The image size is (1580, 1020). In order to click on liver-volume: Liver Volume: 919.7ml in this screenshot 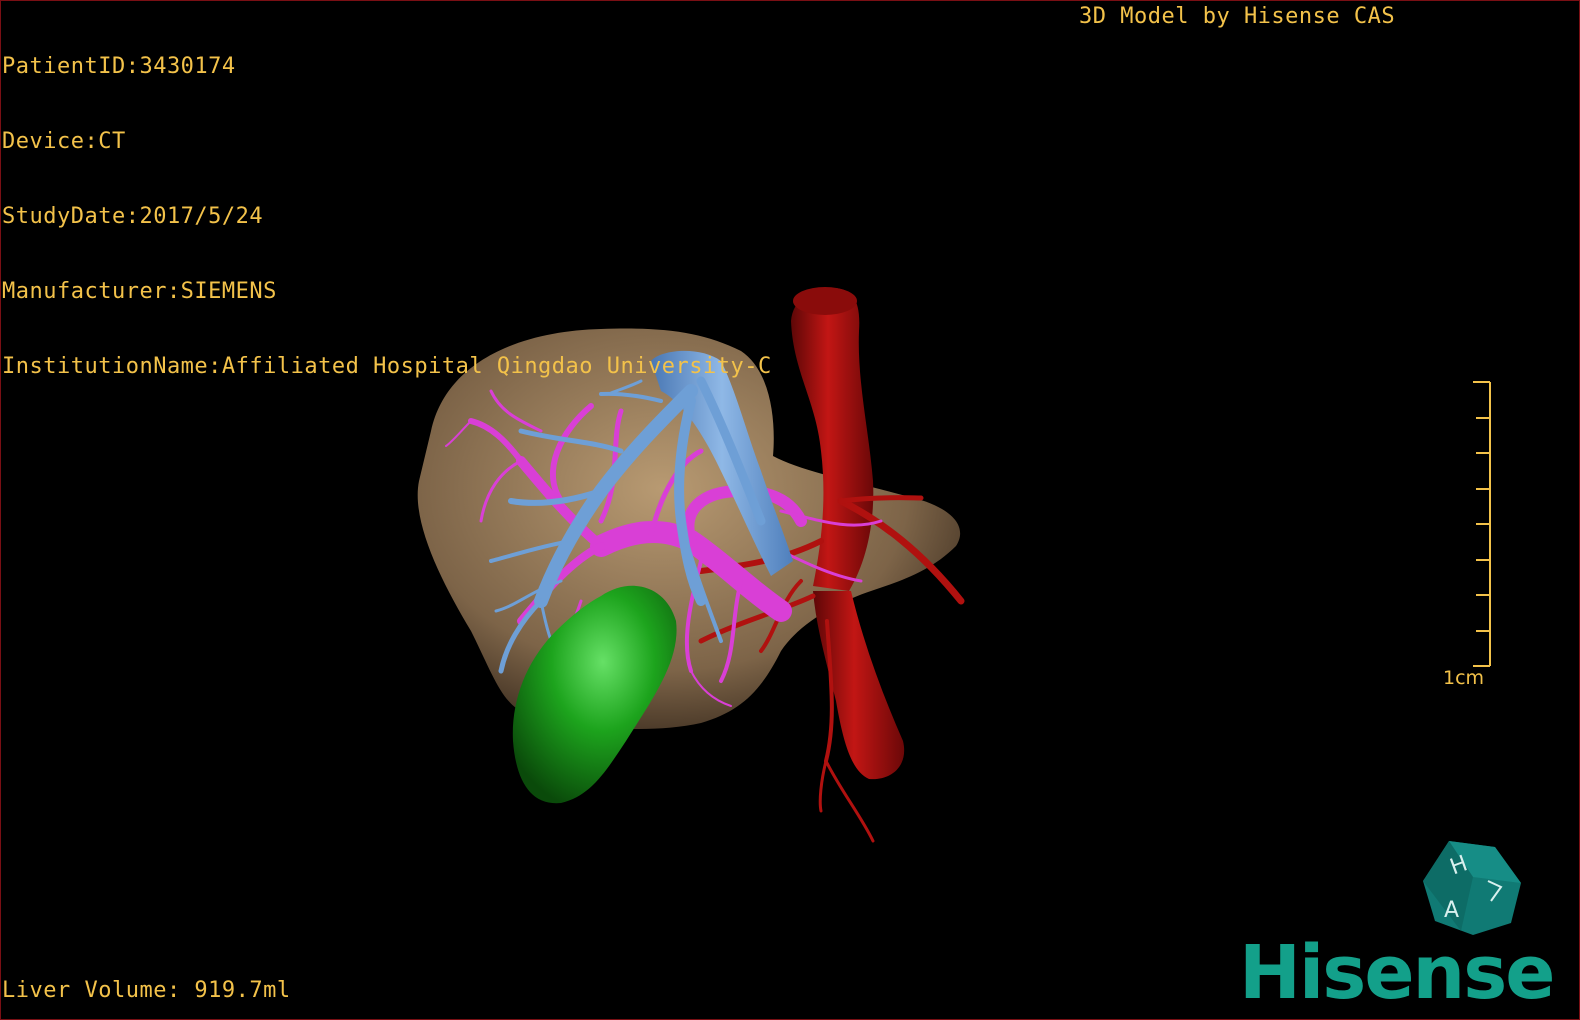, I will do `click(146, 990)`.